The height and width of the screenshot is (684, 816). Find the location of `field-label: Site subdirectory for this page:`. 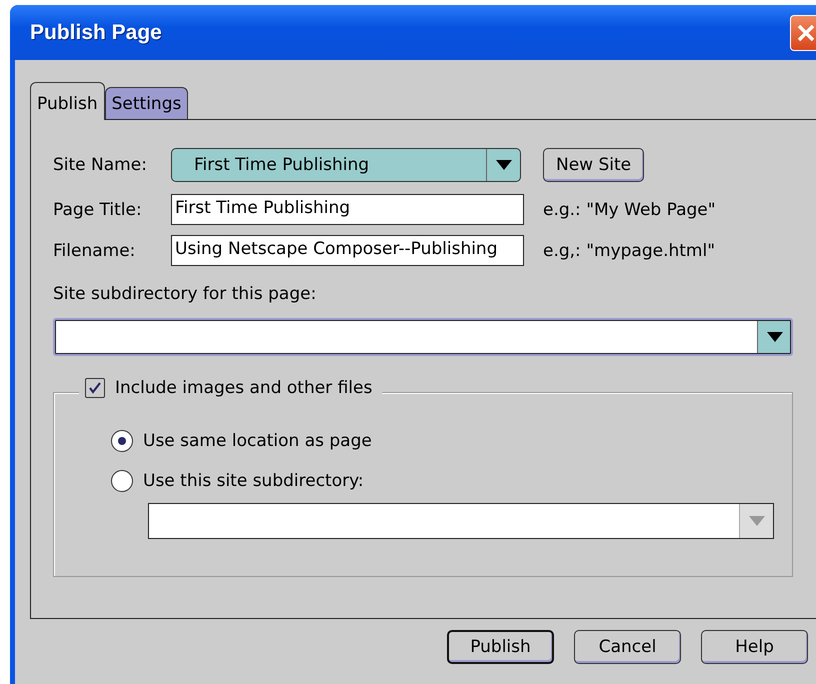

field-label: Site subdirectory for this page: is located at coordinates (185, 294).